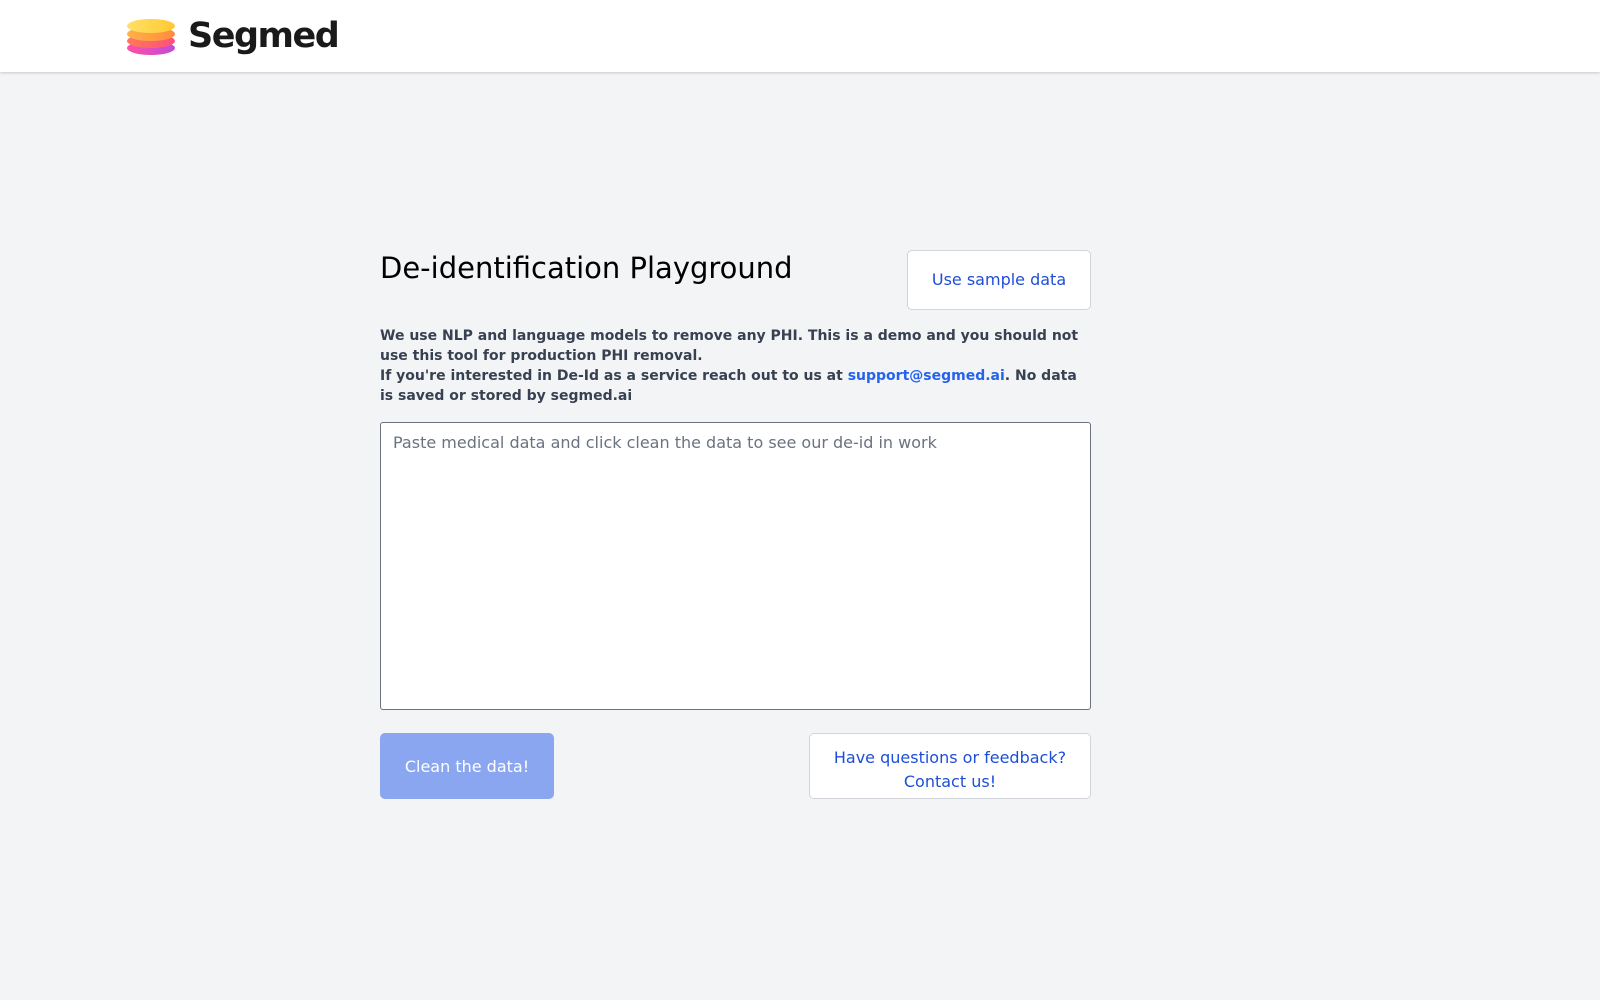 The width and height of the screenshot is (1600, 1000). I want to click on contact-us-button: Have questions or feedback? Contact us!, so click(950, 766).